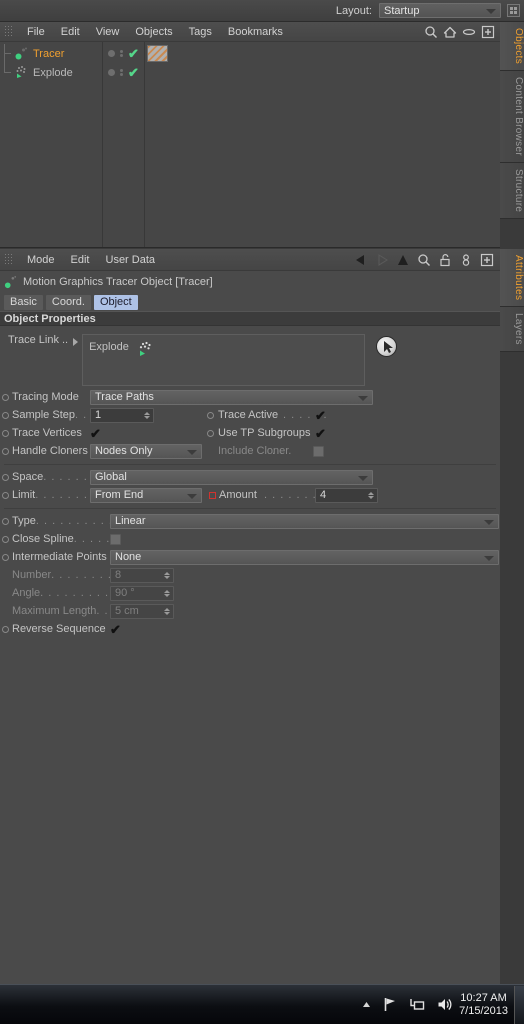  What do you see at coordinates (231, 477) in the screenshot?
I see `space-dropdown: Global` at bounding box center [231, 477].